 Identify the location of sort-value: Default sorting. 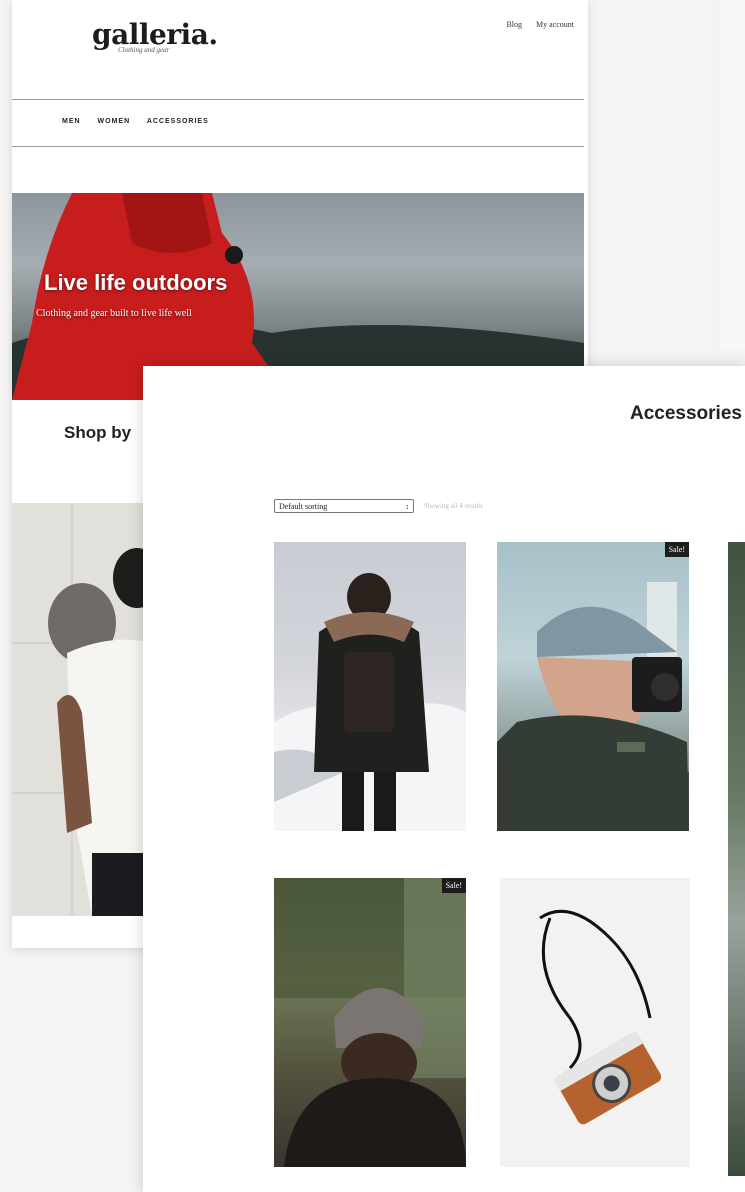
(303, 506).